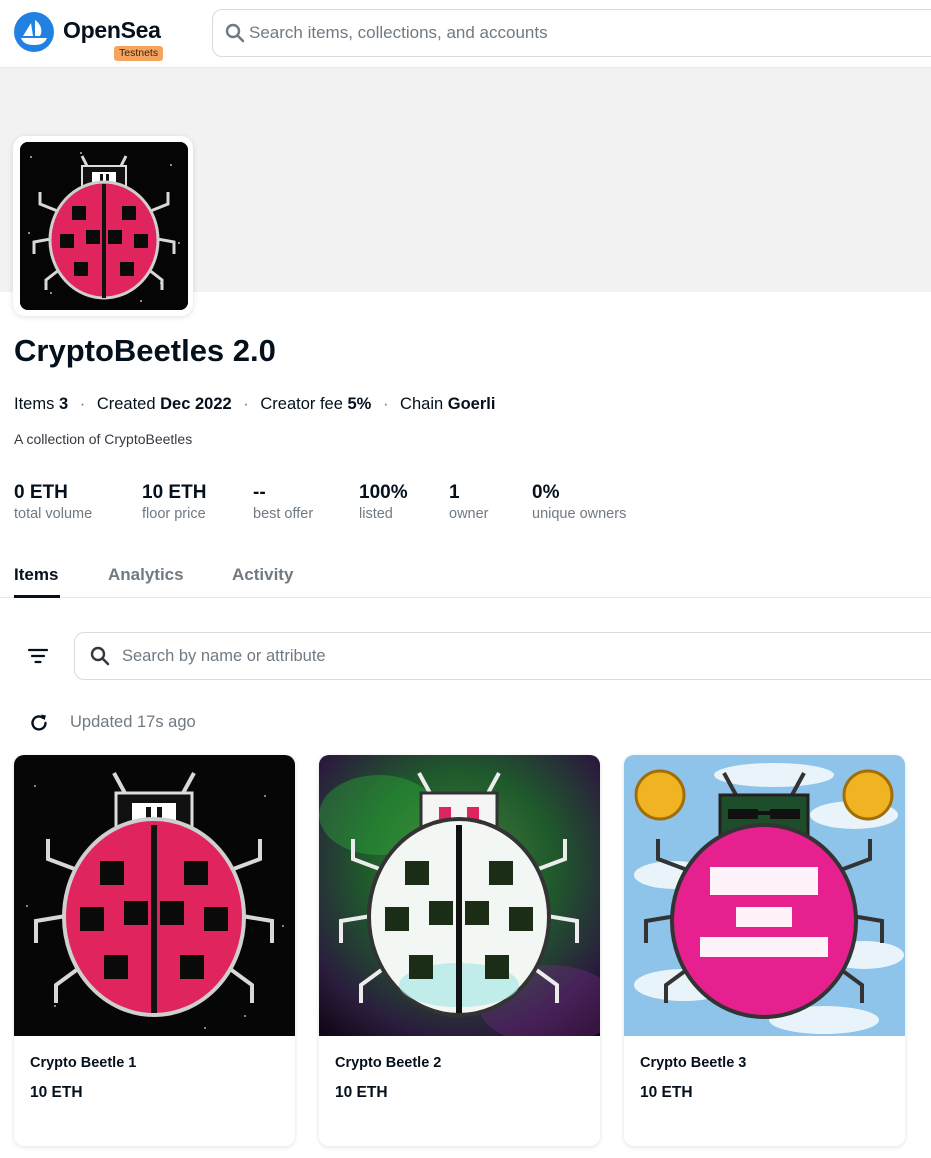  What do you see at coordinates (579, 502) in the screenshot?
I see `stat-unique-owners: 0% unique owners` at bounding box center [579, 502].